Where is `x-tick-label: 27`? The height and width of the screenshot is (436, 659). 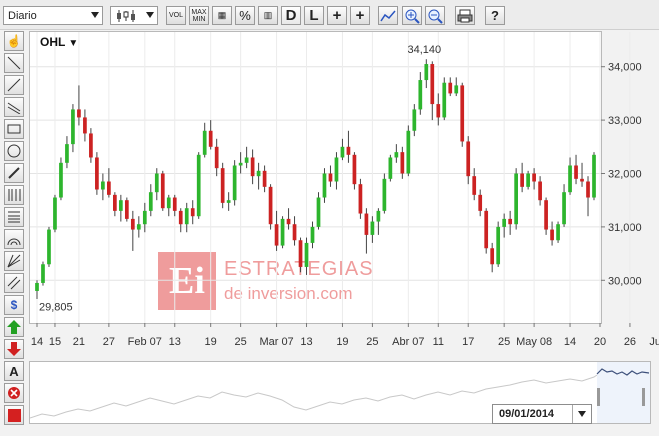
x-tick-label: 27 is located at coordinates (109, 342).